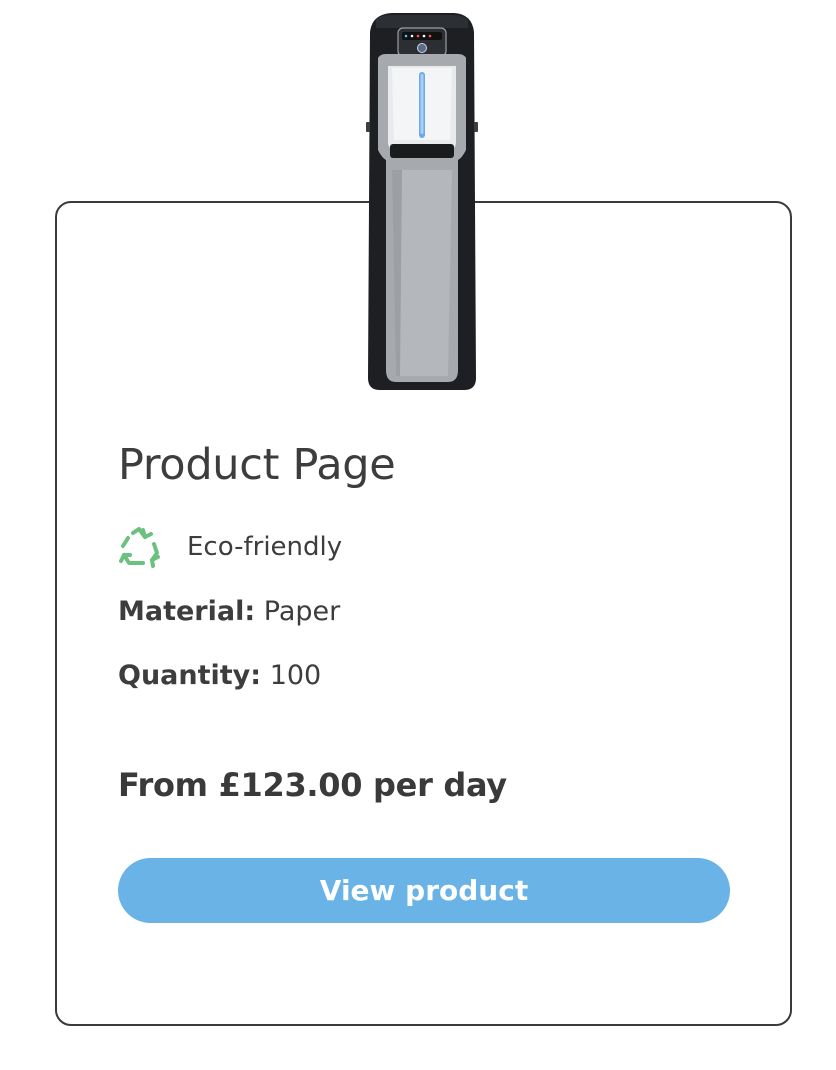 The image size is (836, 1070). What do you see at coordinates (187, 611) in the screenshot?
I see `material-key: Material:` at bounding box center [187, 611].